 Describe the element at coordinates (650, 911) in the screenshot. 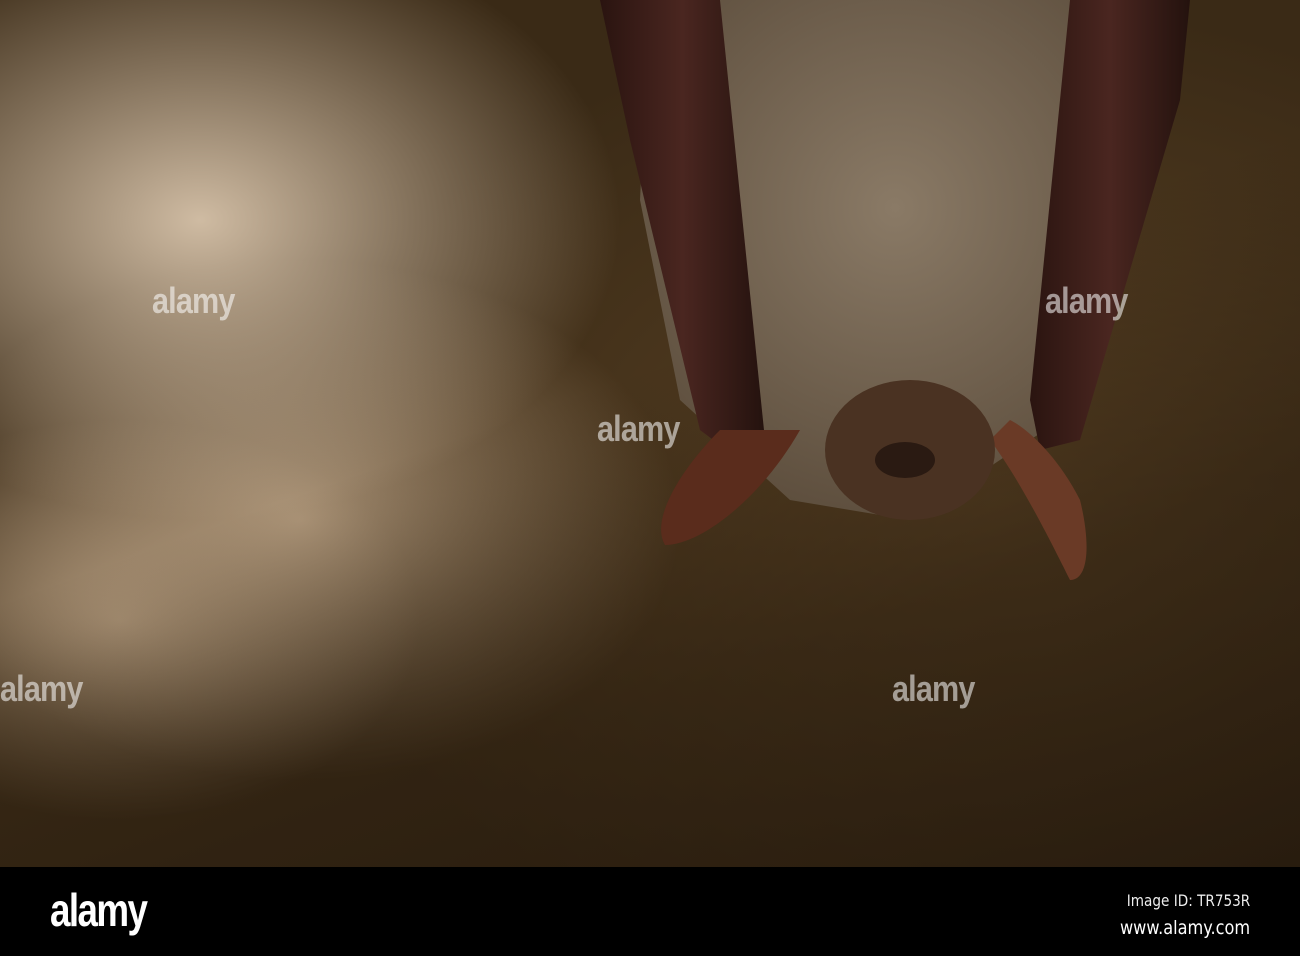

I see `footer-bar: alamy Image ID: TR753R www.alamy.com` at that location.